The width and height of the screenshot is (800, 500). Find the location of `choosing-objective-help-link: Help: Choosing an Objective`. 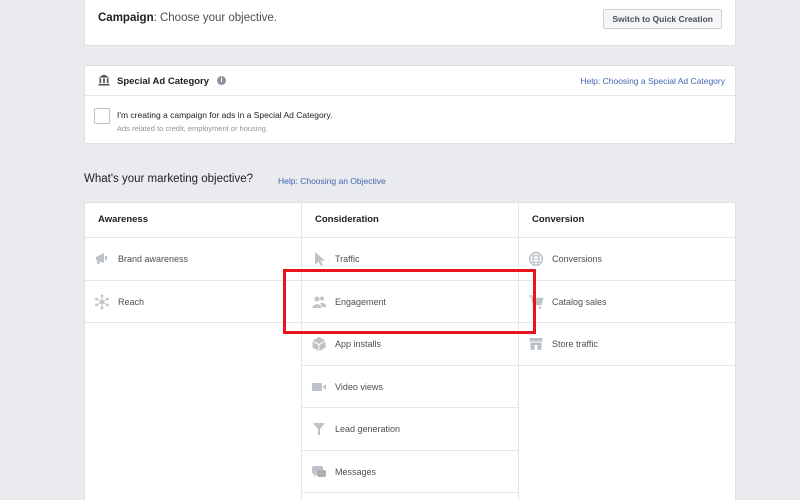

choosing-objective-help-link: Help: Choosing an Objective is located at coordinates (332, 181).